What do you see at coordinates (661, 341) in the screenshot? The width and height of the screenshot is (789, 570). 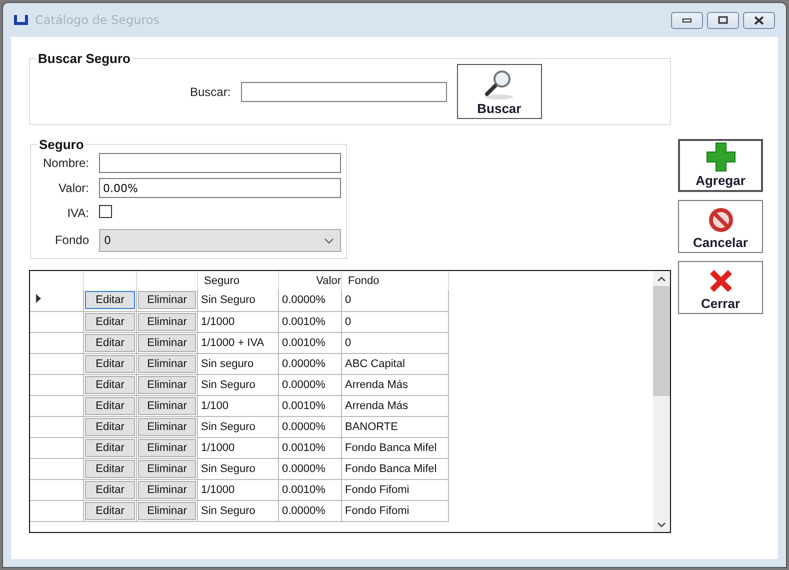 I see `scrollbar-thumb` at bounding box center [661, 341].